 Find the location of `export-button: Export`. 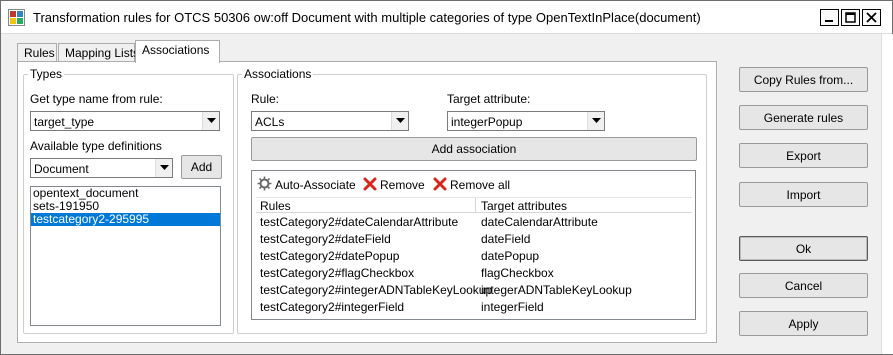

export-button: Export is located at coordinates (803, 155).